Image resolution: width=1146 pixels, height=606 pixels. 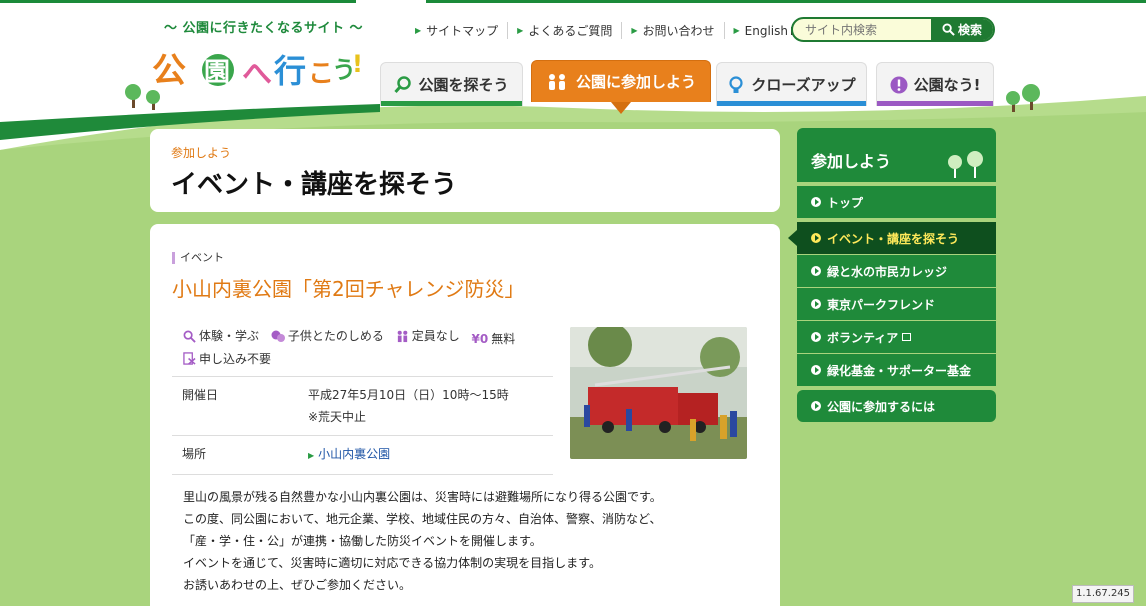 I want to click on tab-closeup-label: クローズアップ, so click(x=803, y=85).